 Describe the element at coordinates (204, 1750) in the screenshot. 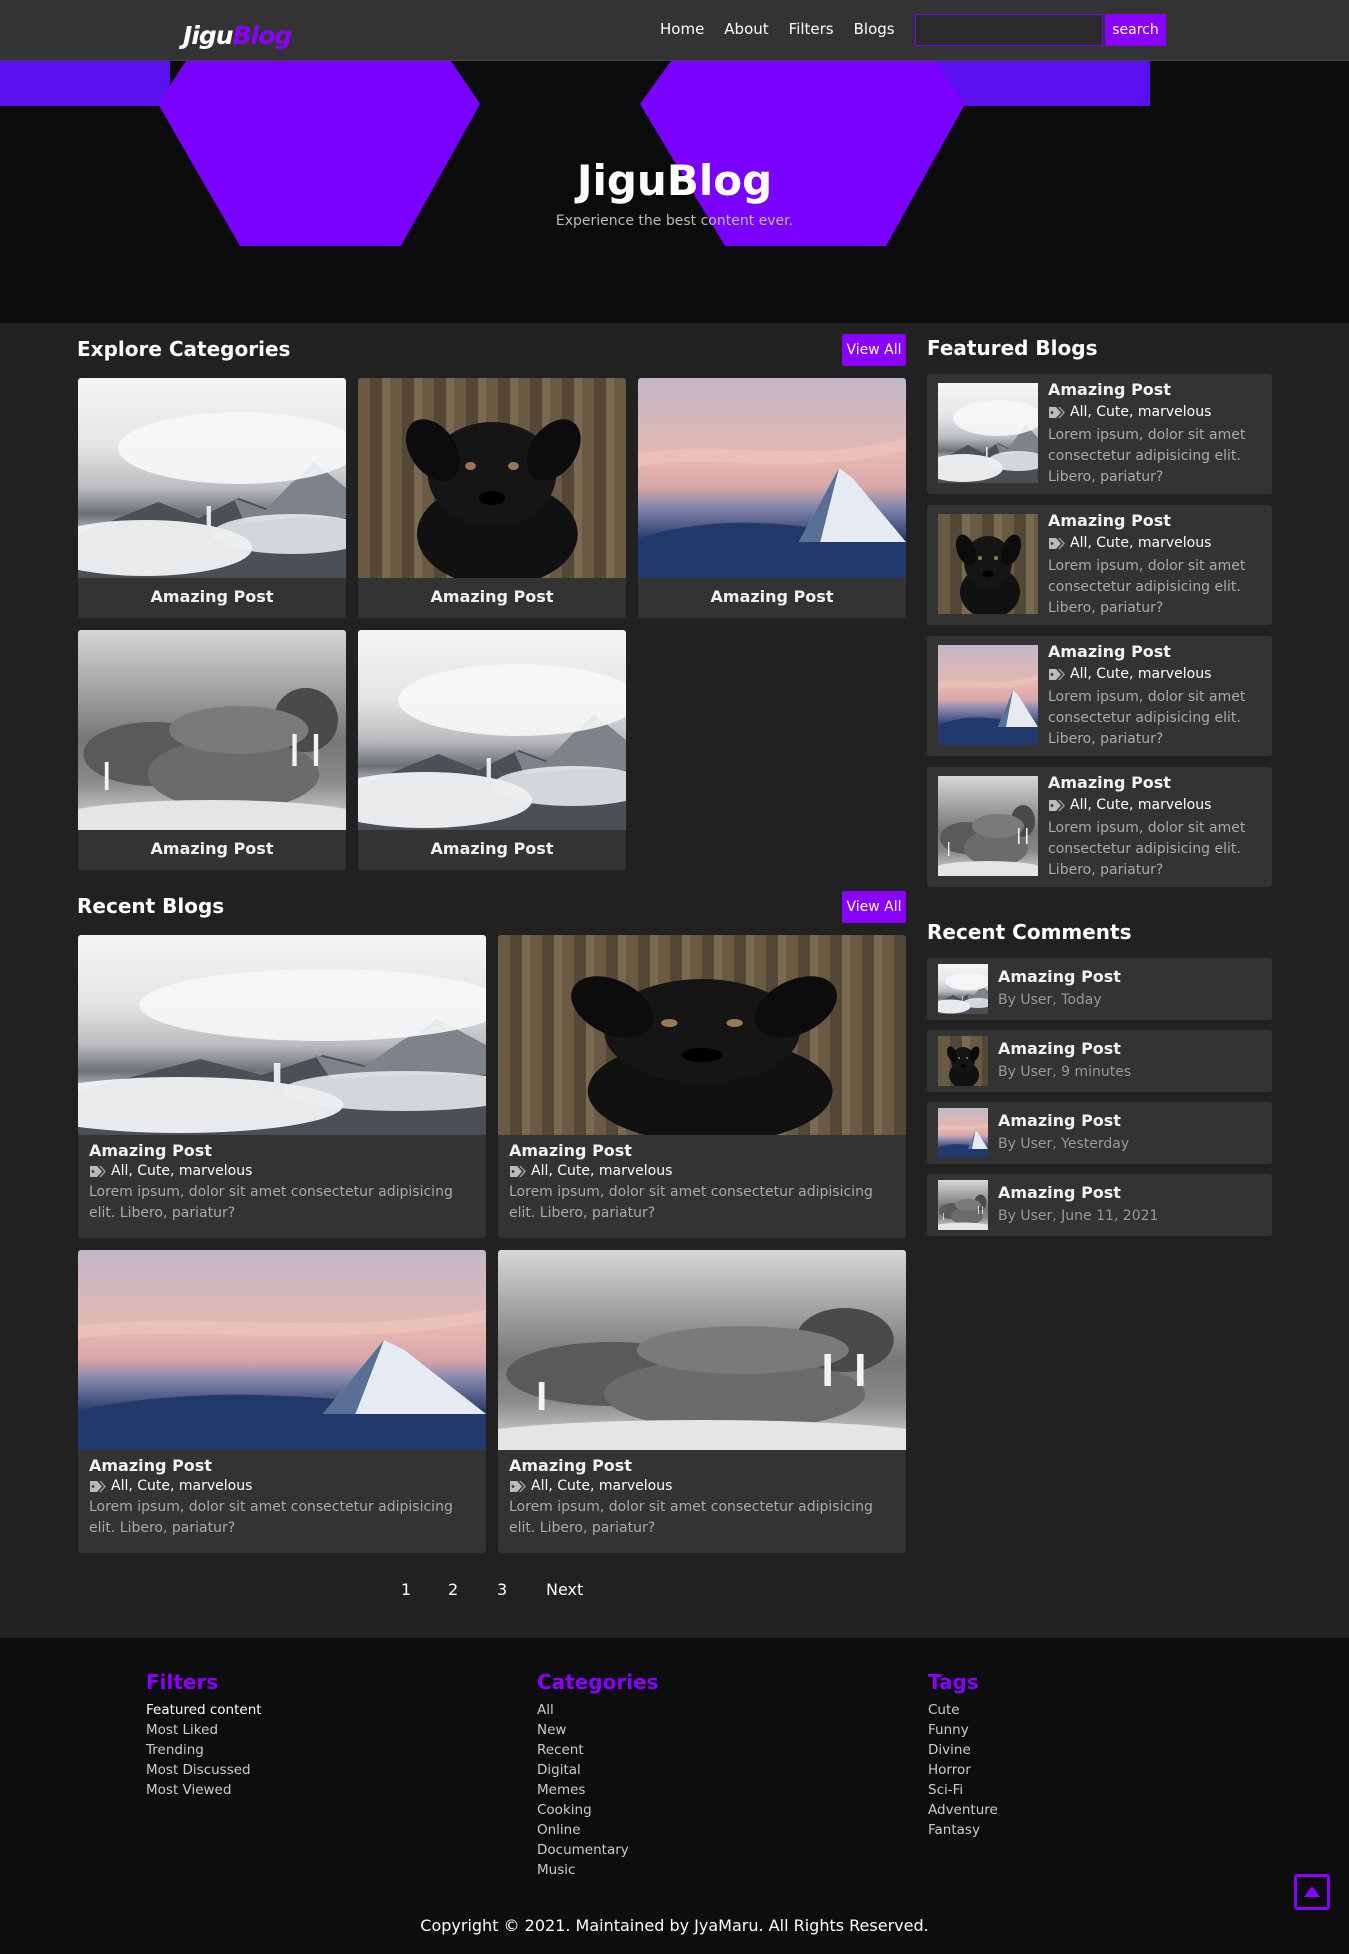

I see `footer-filter-link: Trending` at that location.